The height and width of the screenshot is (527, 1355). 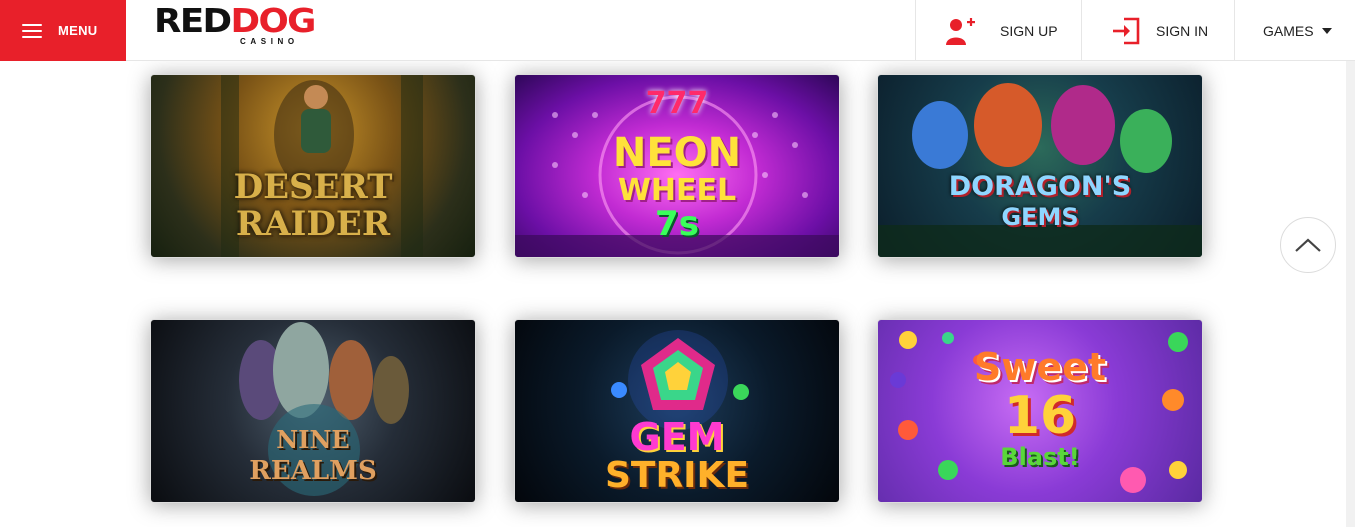 I want to click on game-title-2: WHEEL, so click(x=677, y=190).